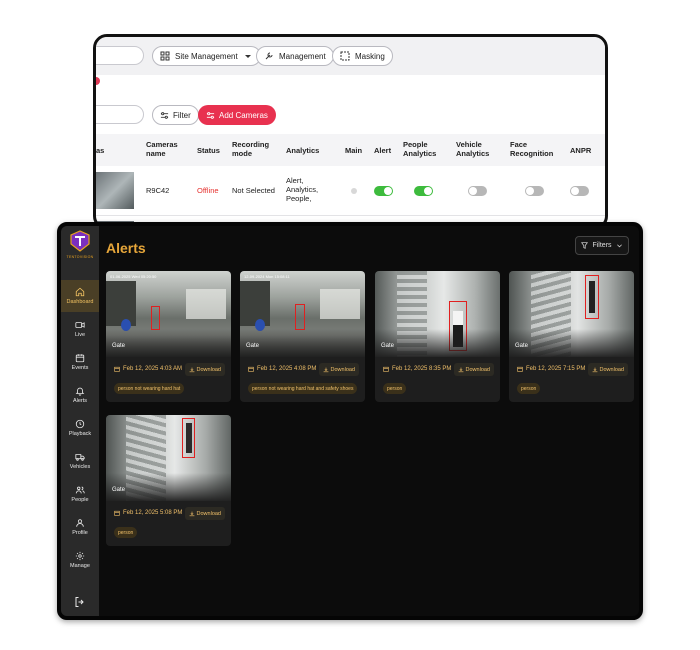 Image resolution: width=700 pixels, height=650 pixels. Describe the element at coordinates (585, 245) in the screenshot. I see `filter-icon` at that location.